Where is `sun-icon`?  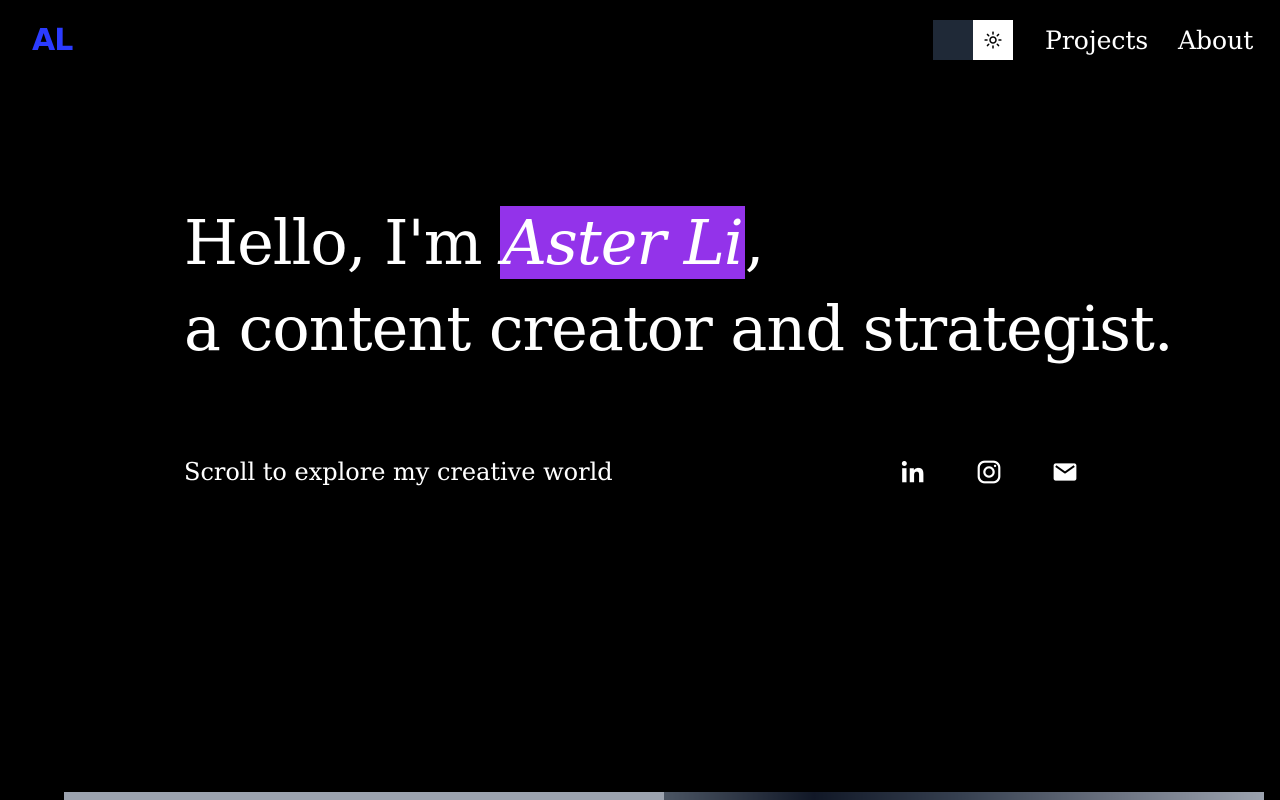
sun-icon is located at coordinates (993, 40).